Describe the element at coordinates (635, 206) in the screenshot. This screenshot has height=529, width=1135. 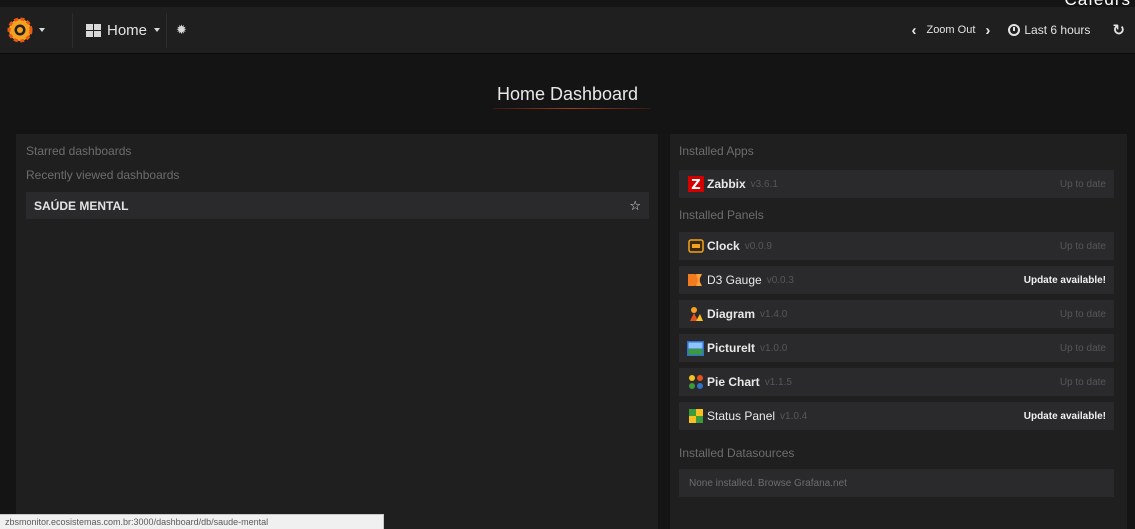
I see `star-icon: ☆` at that location.